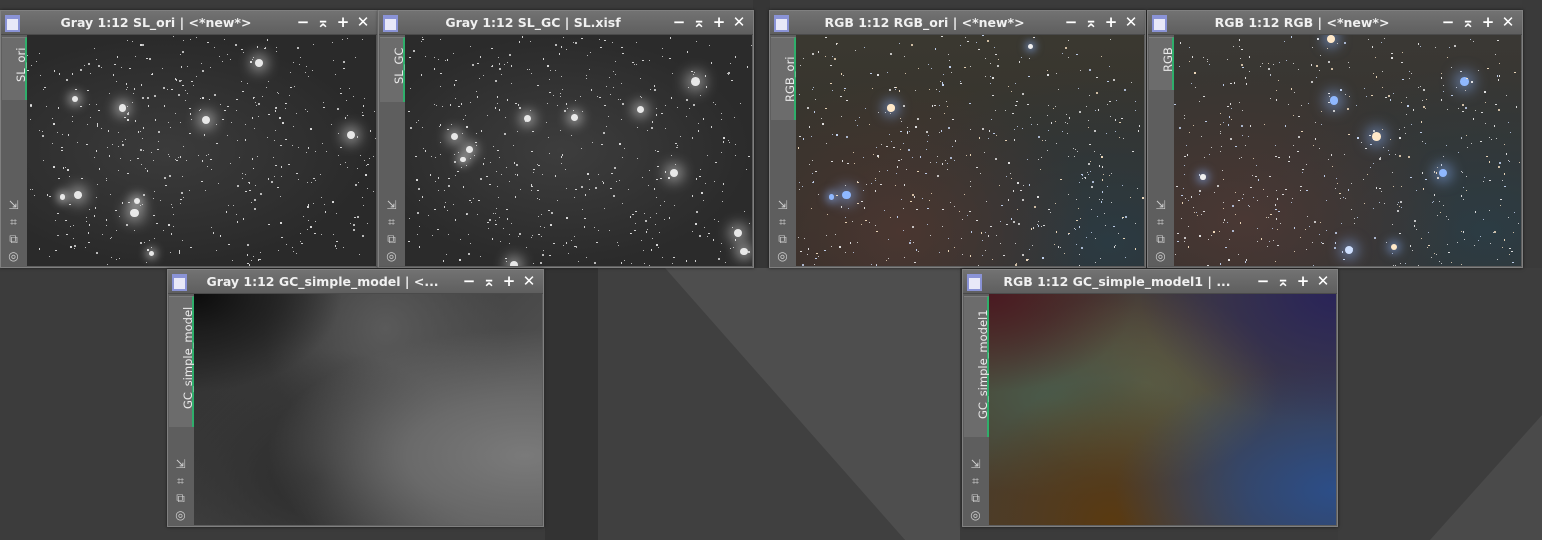 The width and height of the screenshot is (1542, 540). I want to click on title-bar: RGB 1:12 RGB | <*new*> − ⌅ + ✕, so click(1335, 23).